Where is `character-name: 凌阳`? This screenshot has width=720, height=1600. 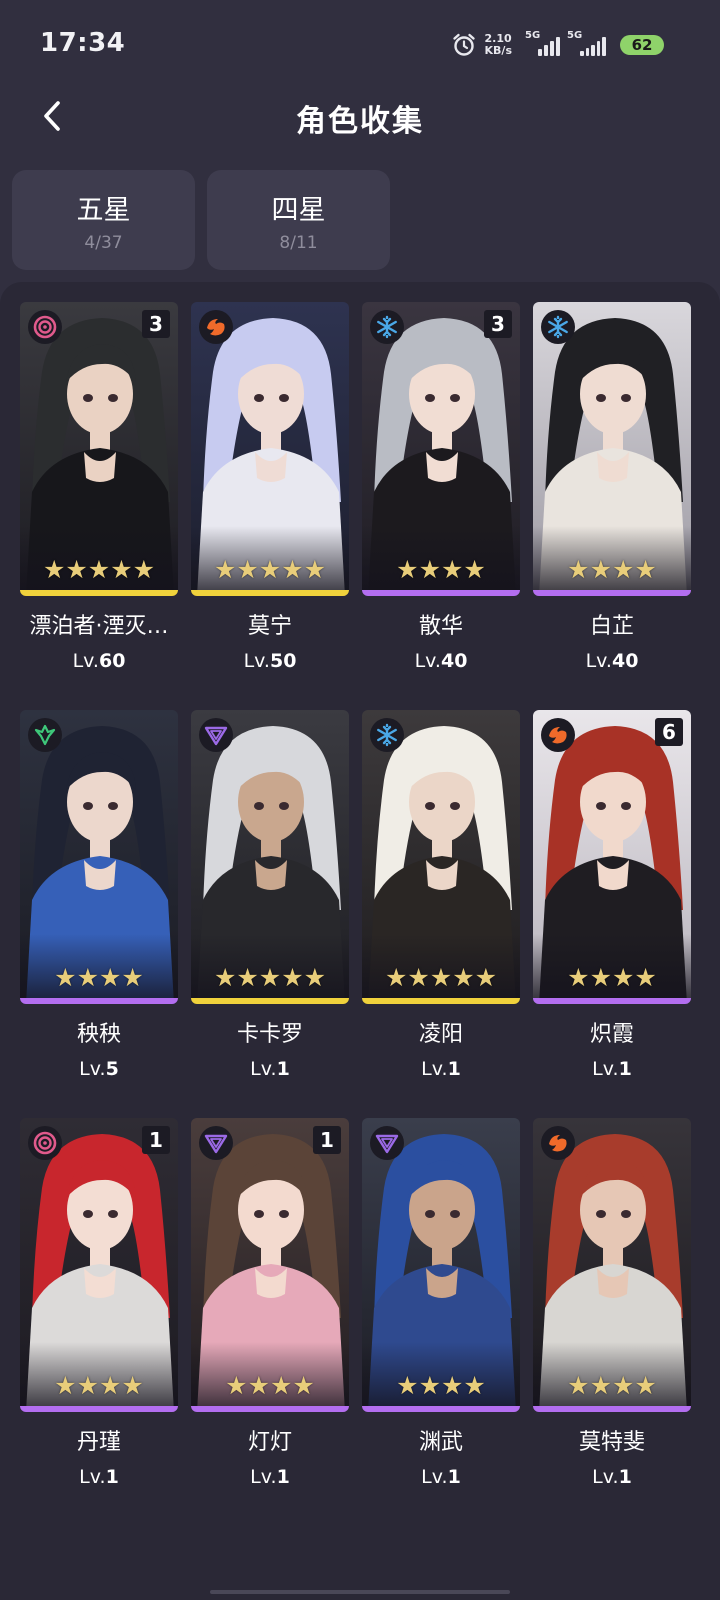
character-name: 凌阳 is located at coordinates (440, 1034).